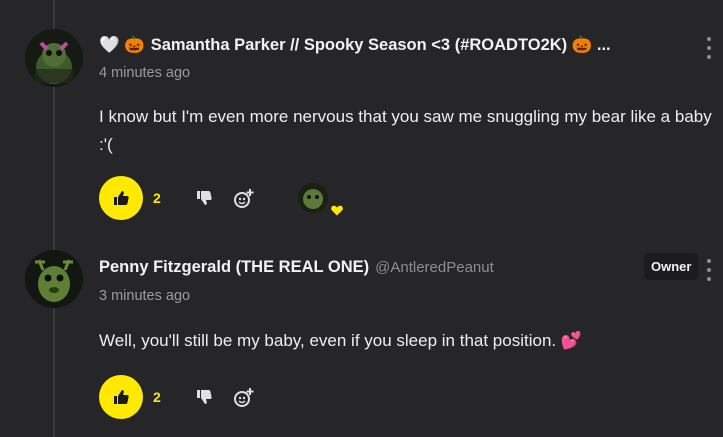  Describe the element at coordinates (313, 198) in the screenshot. I see `reactor-avatar` at that location.